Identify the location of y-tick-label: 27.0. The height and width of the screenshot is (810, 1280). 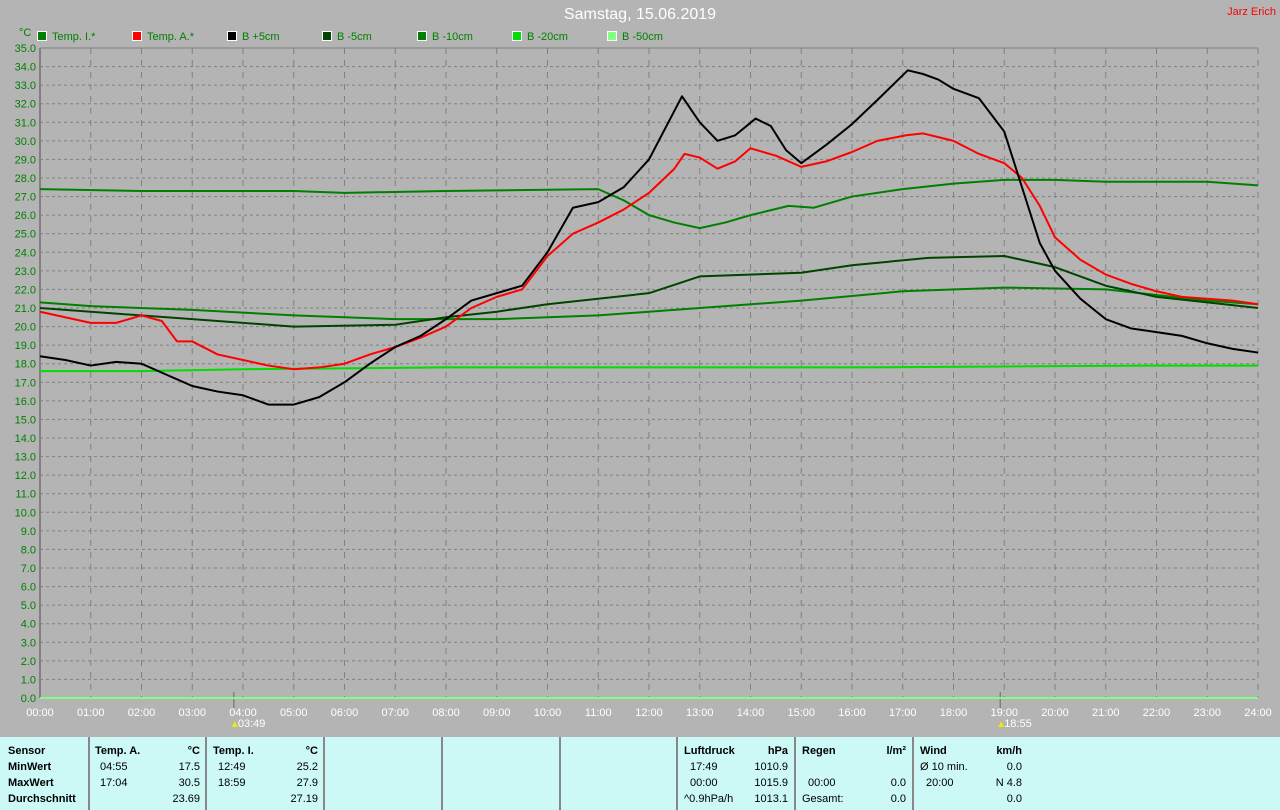
(25, 198).